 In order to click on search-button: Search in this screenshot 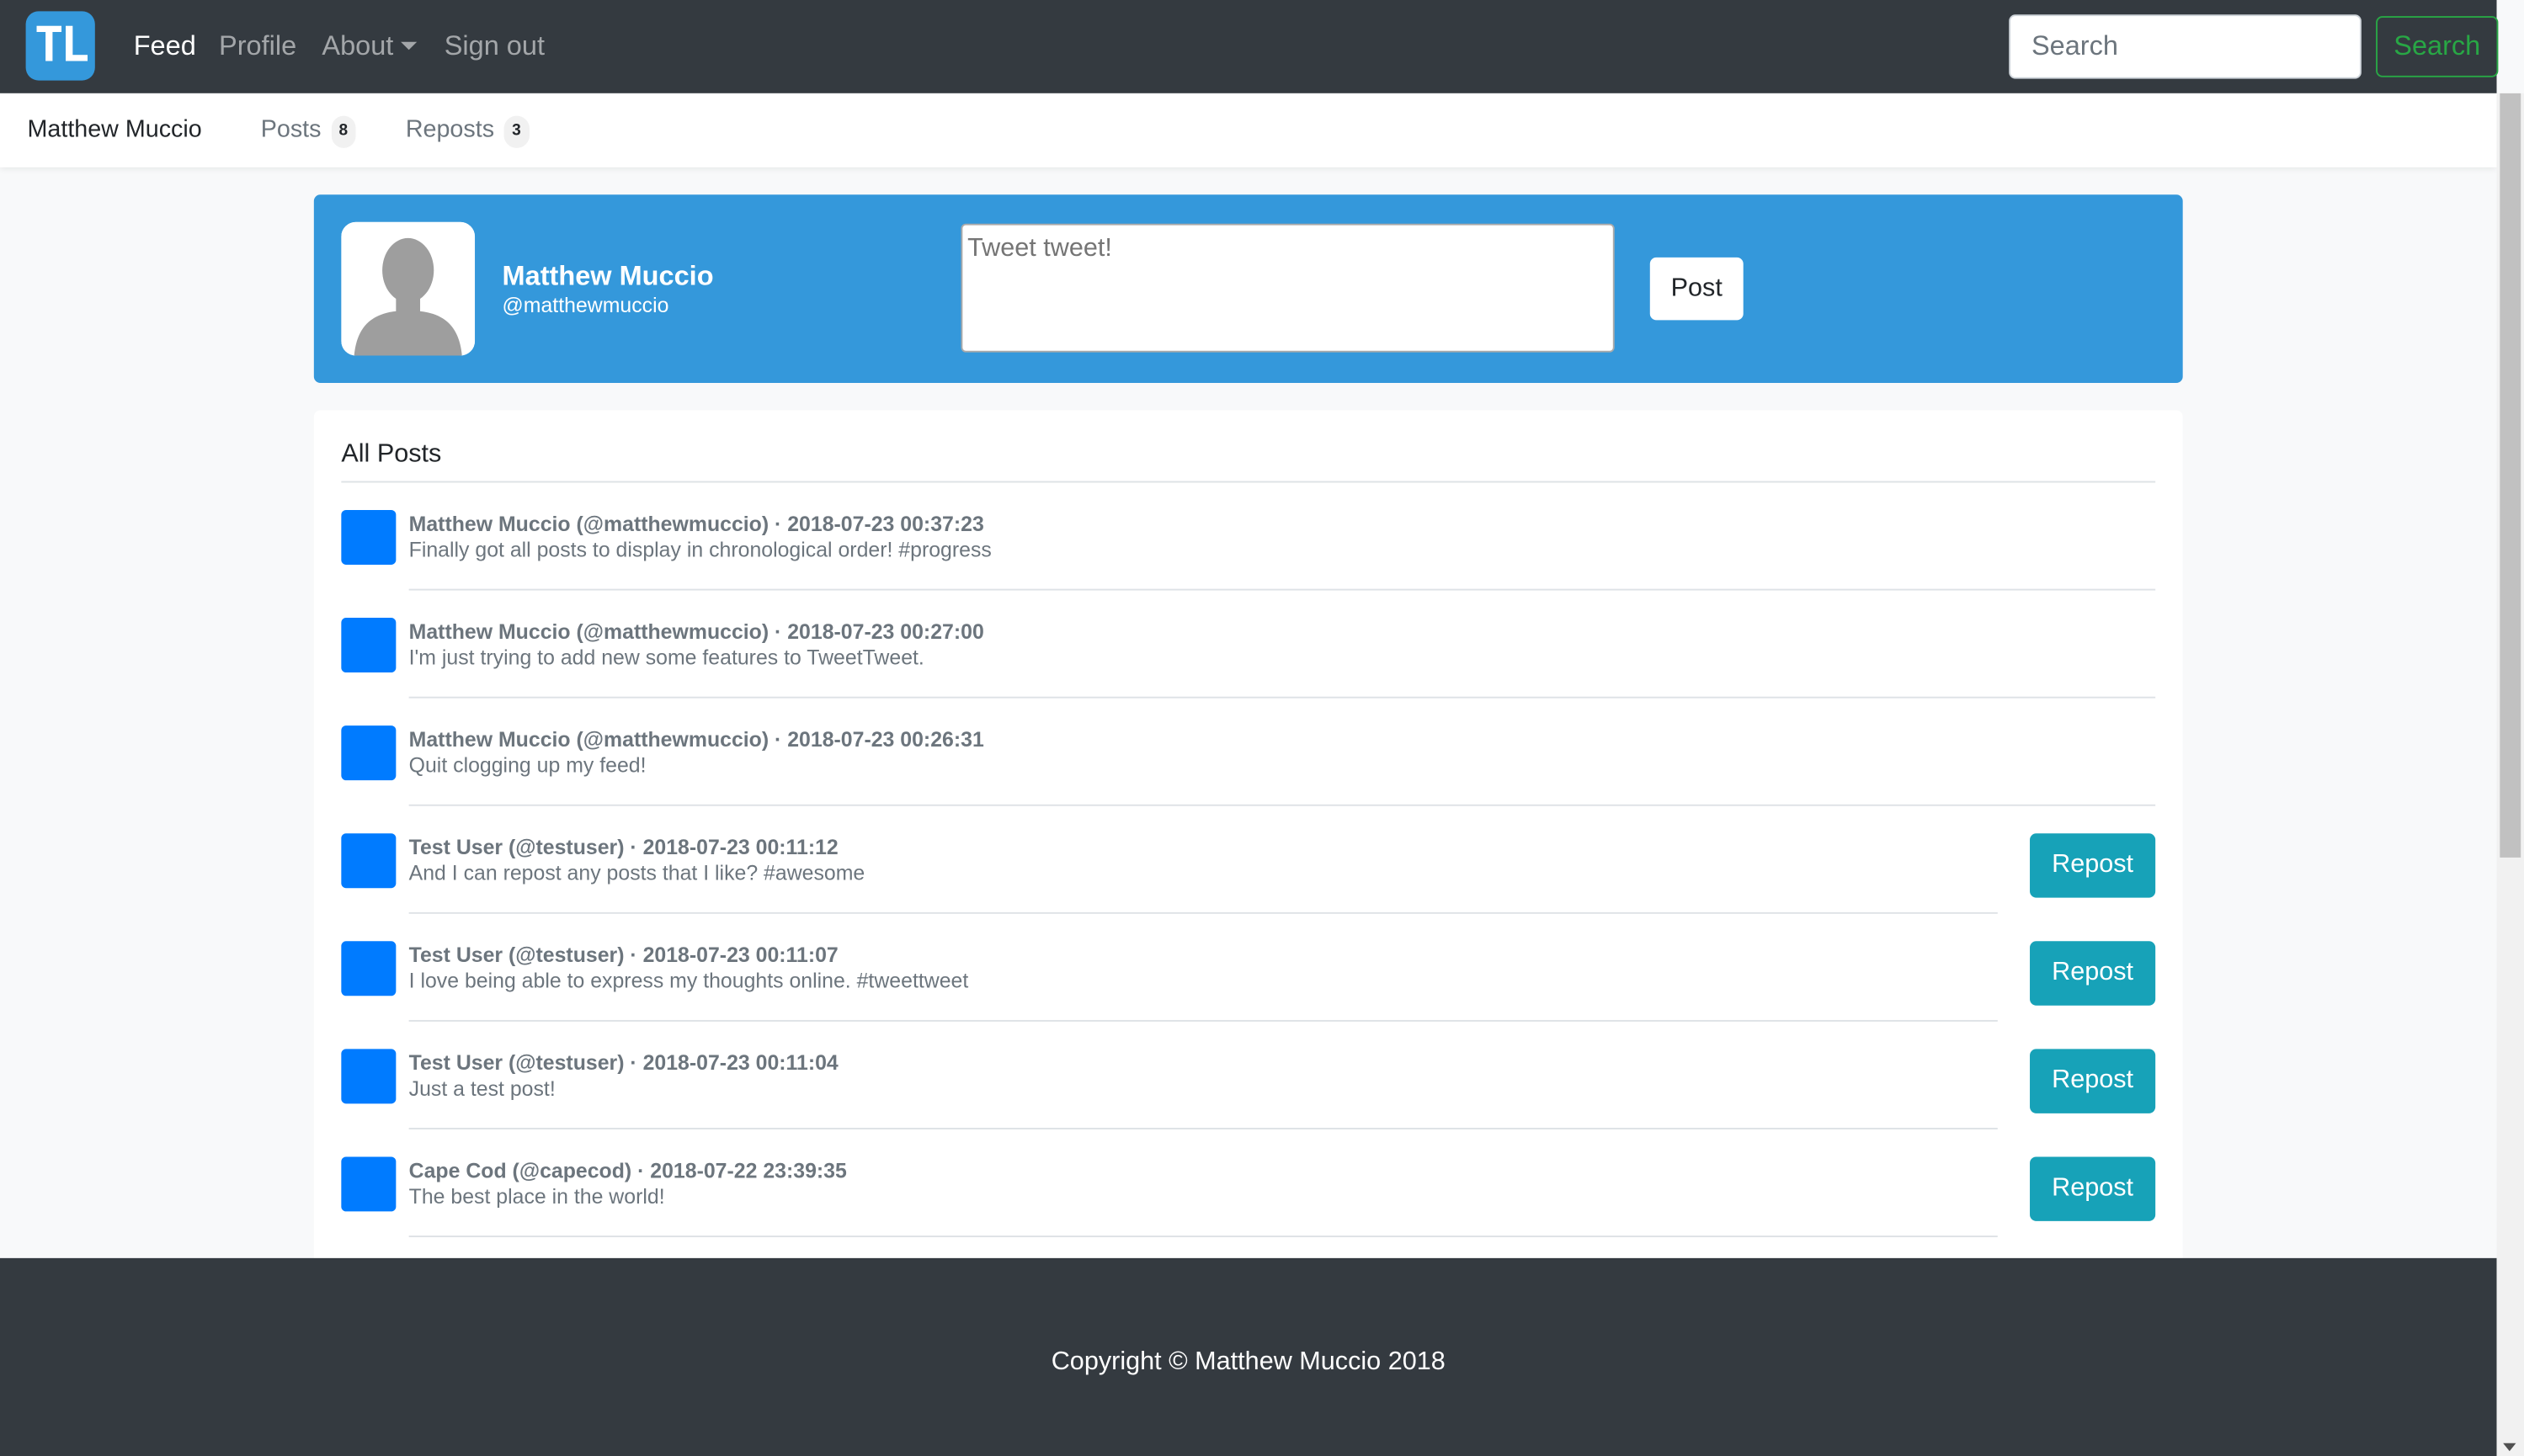, I will do `click(2437, 46)`.